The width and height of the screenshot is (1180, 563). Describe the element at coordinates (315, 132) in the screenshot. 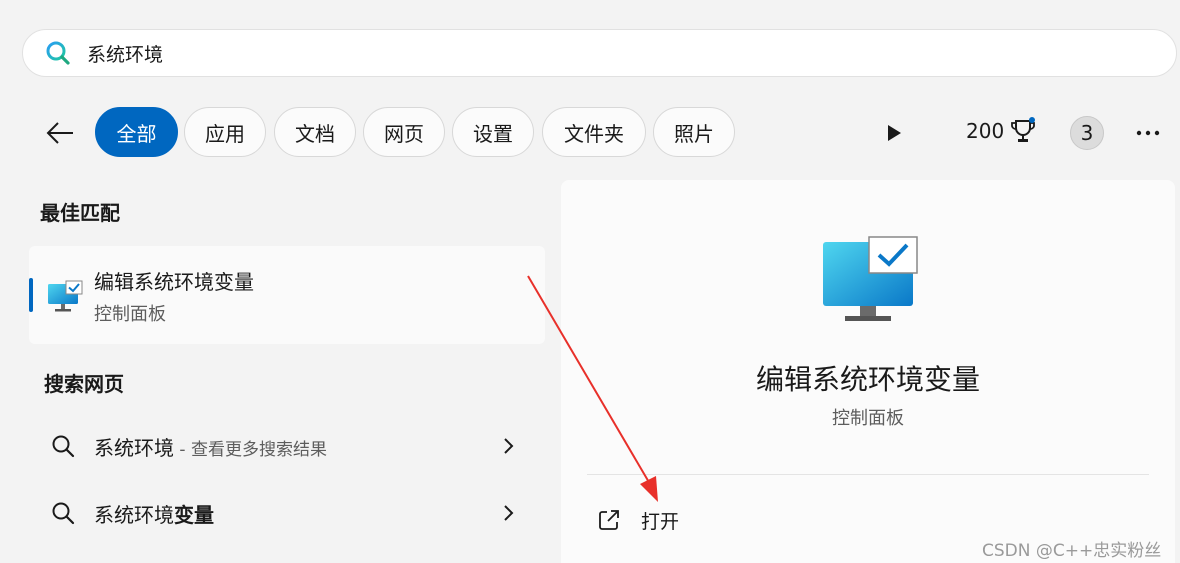

I see `tab-documents: 文档` at that location.